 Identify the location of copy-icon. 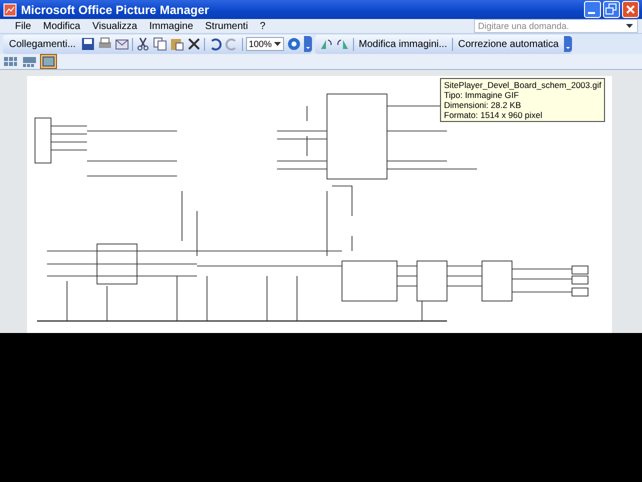
(159, 44).